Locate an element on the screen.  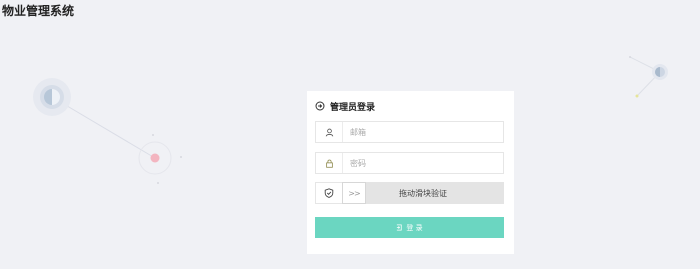
slider-track: 拖动滑块验证 >> is located at coordinates (423, 193).